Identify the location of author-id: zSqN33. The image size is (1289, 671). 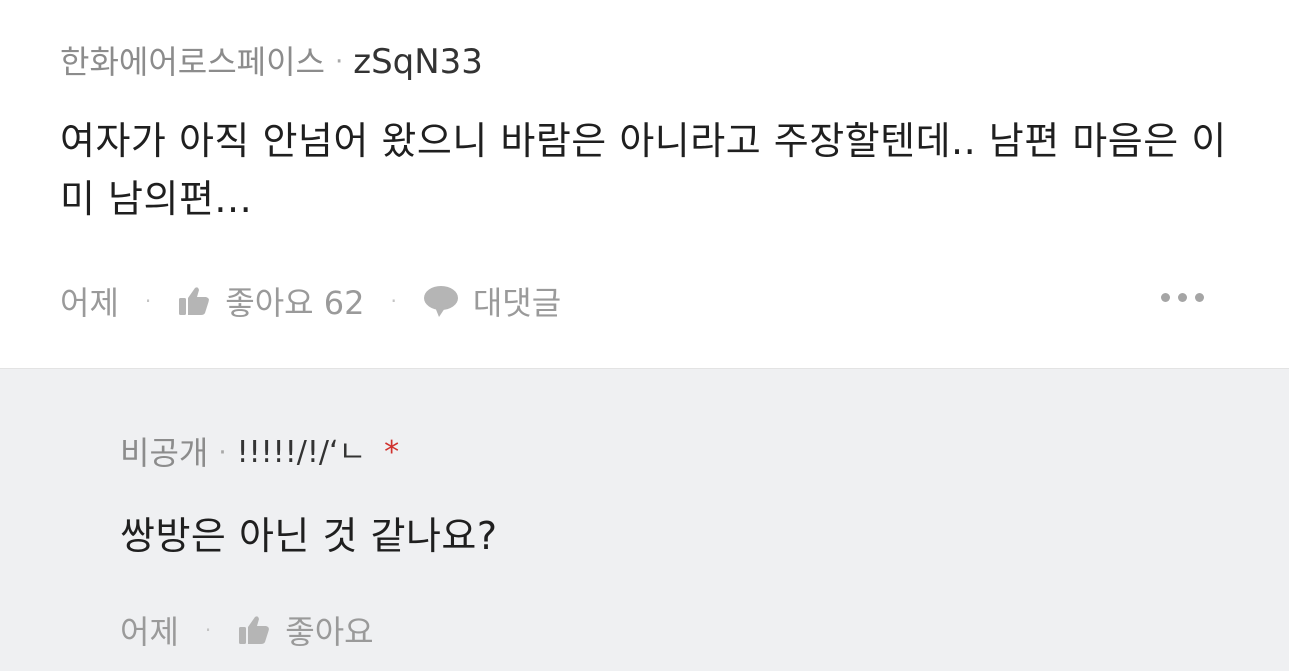
(418, 62).